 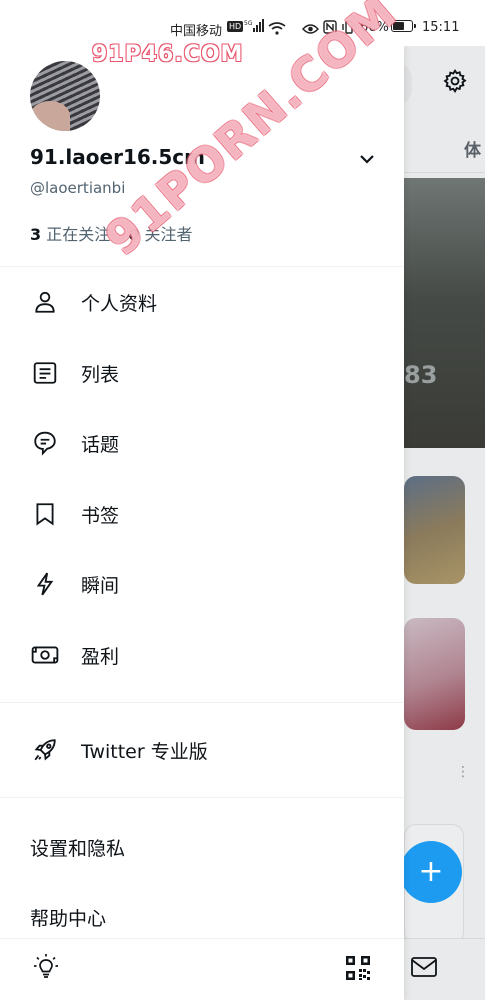 I want to click on menu-item-professional: Twitter 专业版, so click(x=202, y=750).